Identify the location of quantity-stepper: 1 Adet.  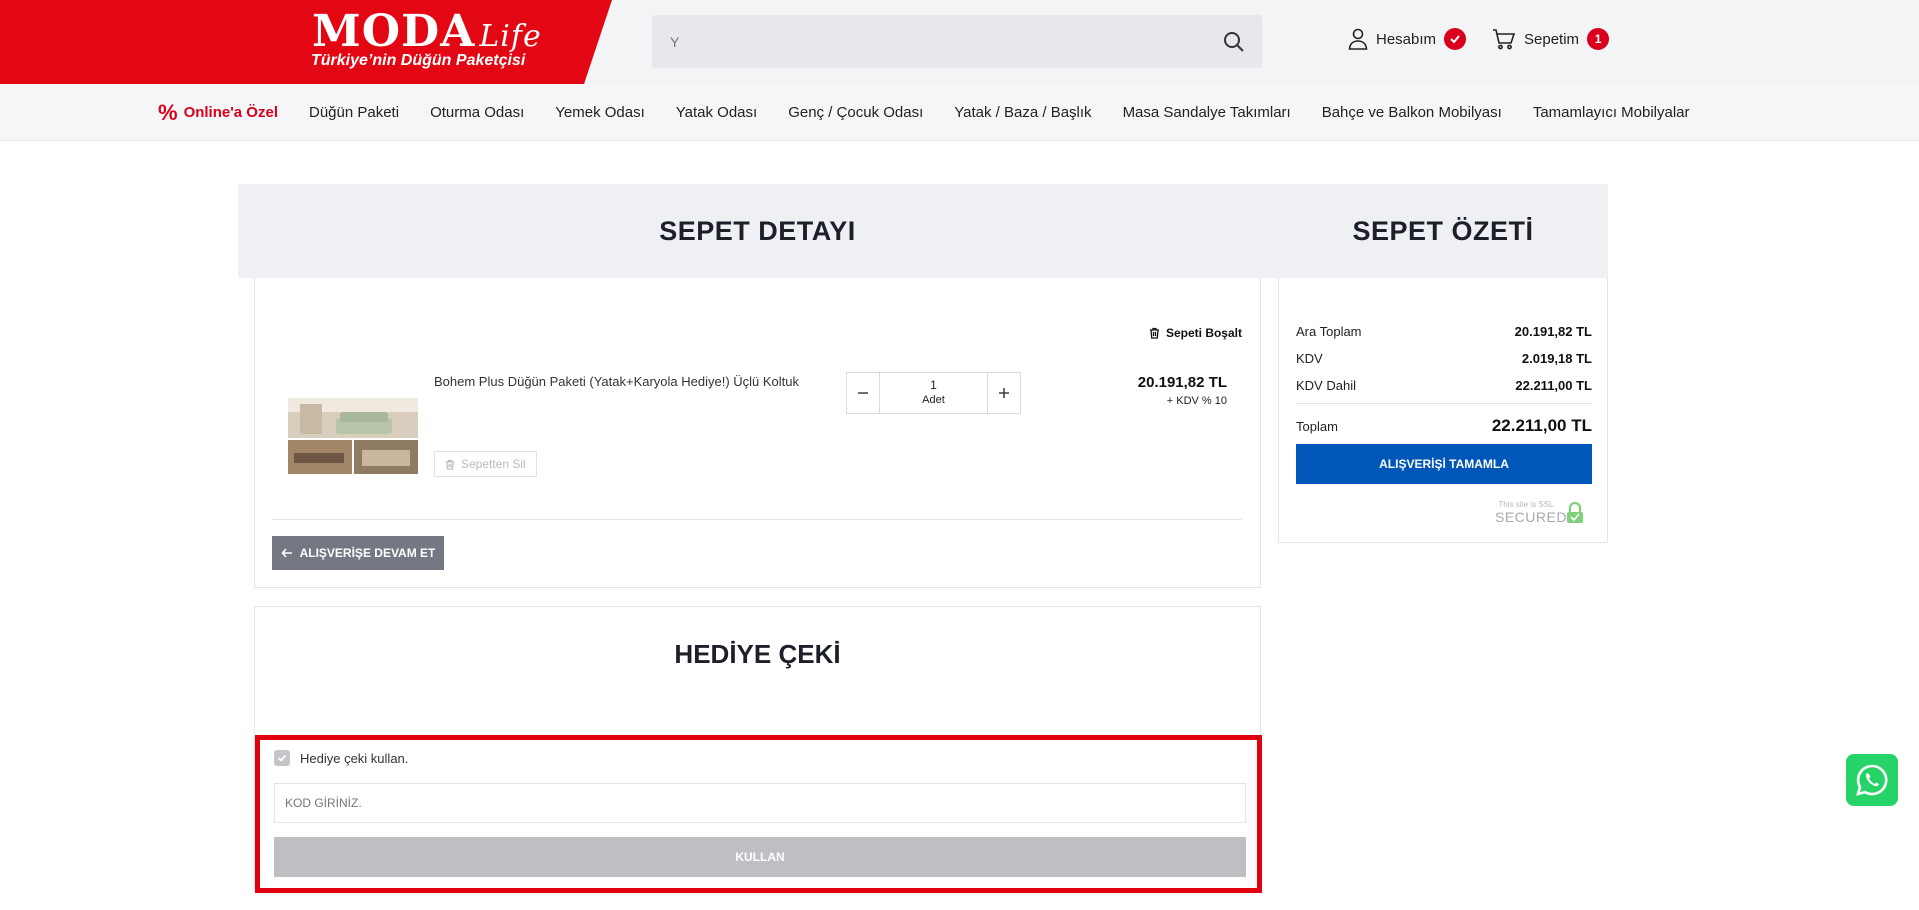
(933, 393).